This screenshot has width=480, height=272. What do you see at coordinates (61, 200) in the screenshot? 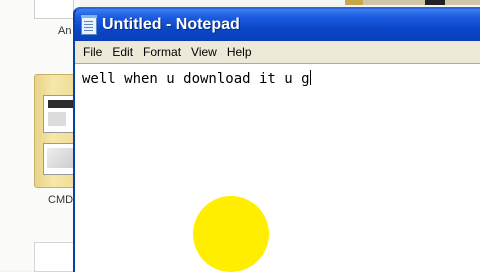
I see `folder-label-cmd: CMD` at bounding box center [61, 200].